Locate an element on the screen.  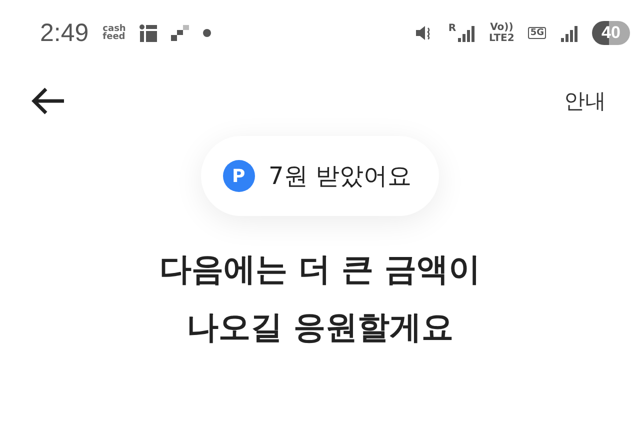
back-icon is located at coordinates (48, 101).